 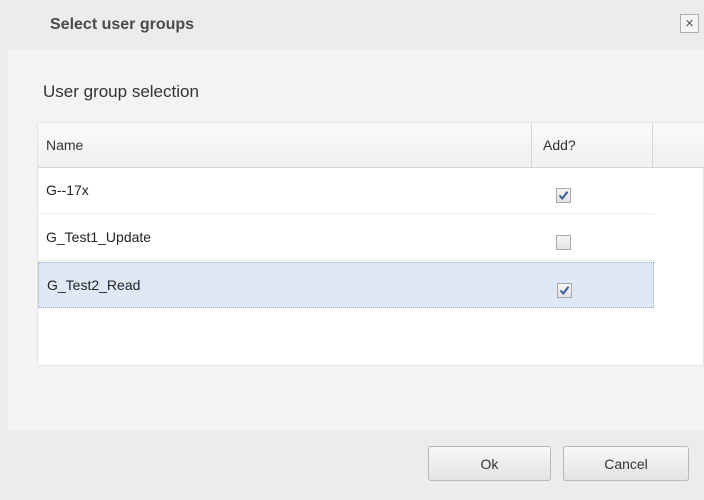 I want to click on close-button: ×, so click(x=689, y=23).